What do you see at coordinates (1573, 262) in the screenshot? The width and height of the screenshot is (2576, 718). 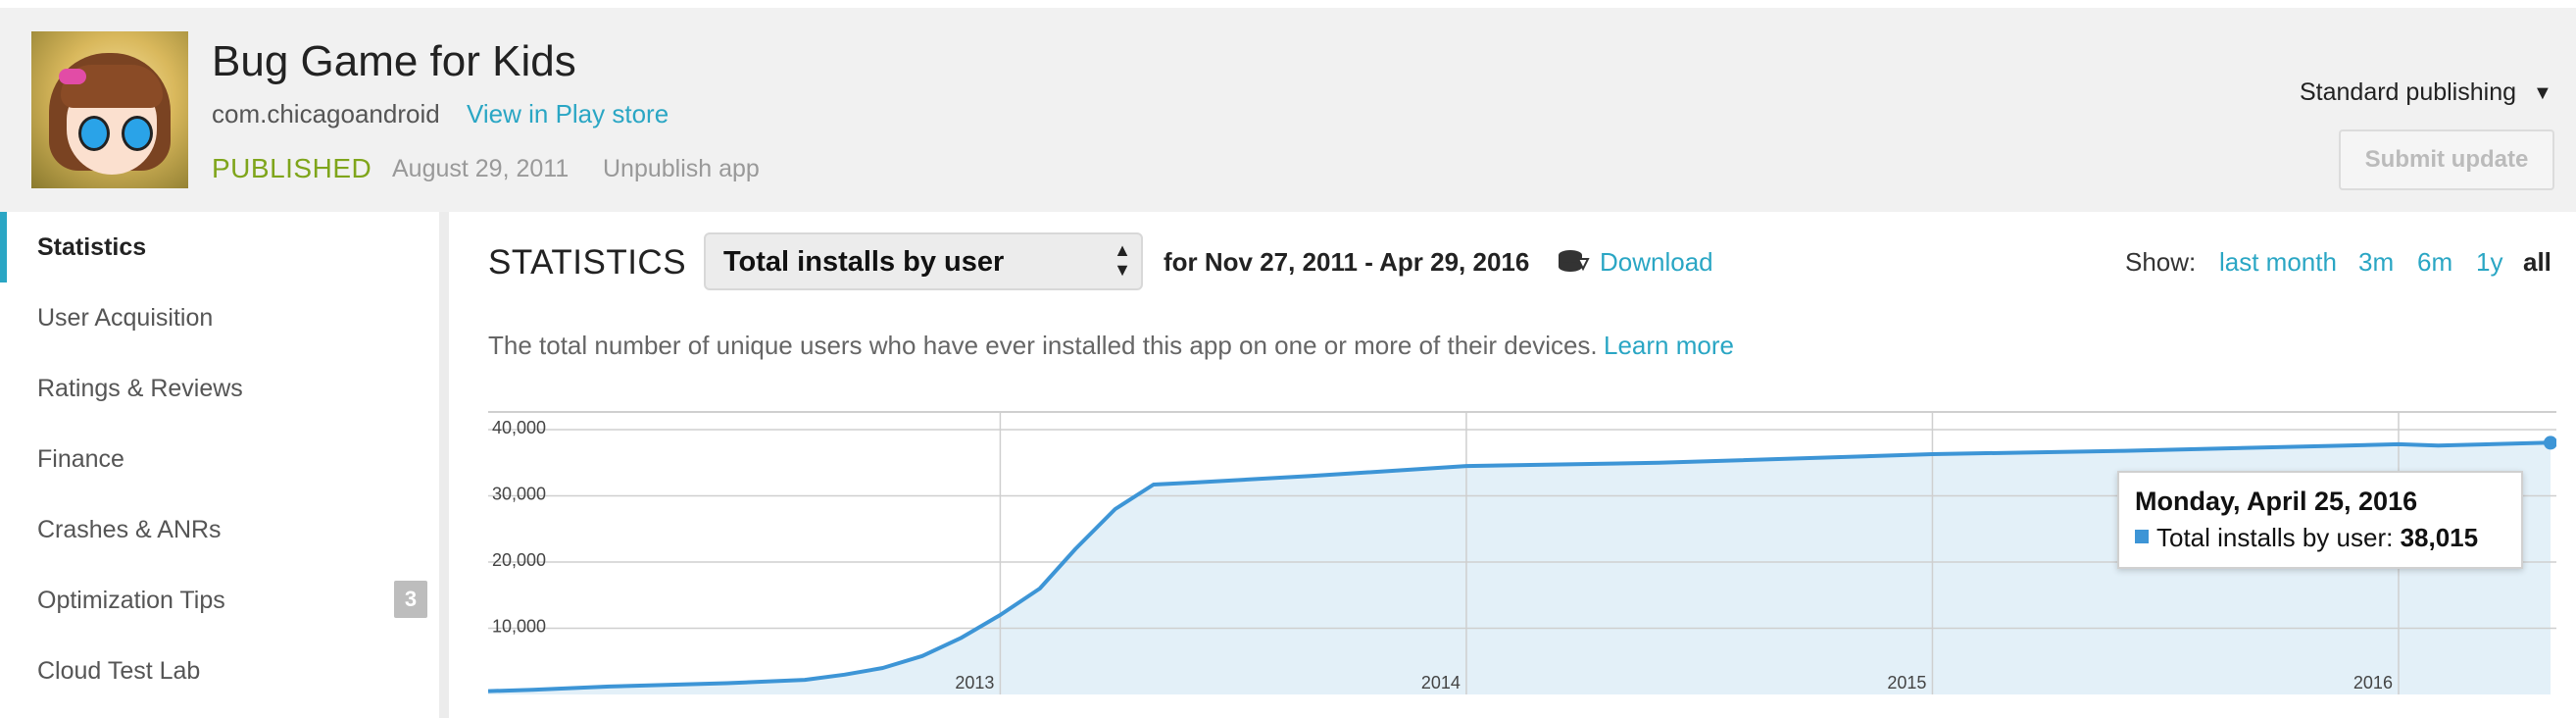 I see `download-icon` at bounding box center [1573, 262].